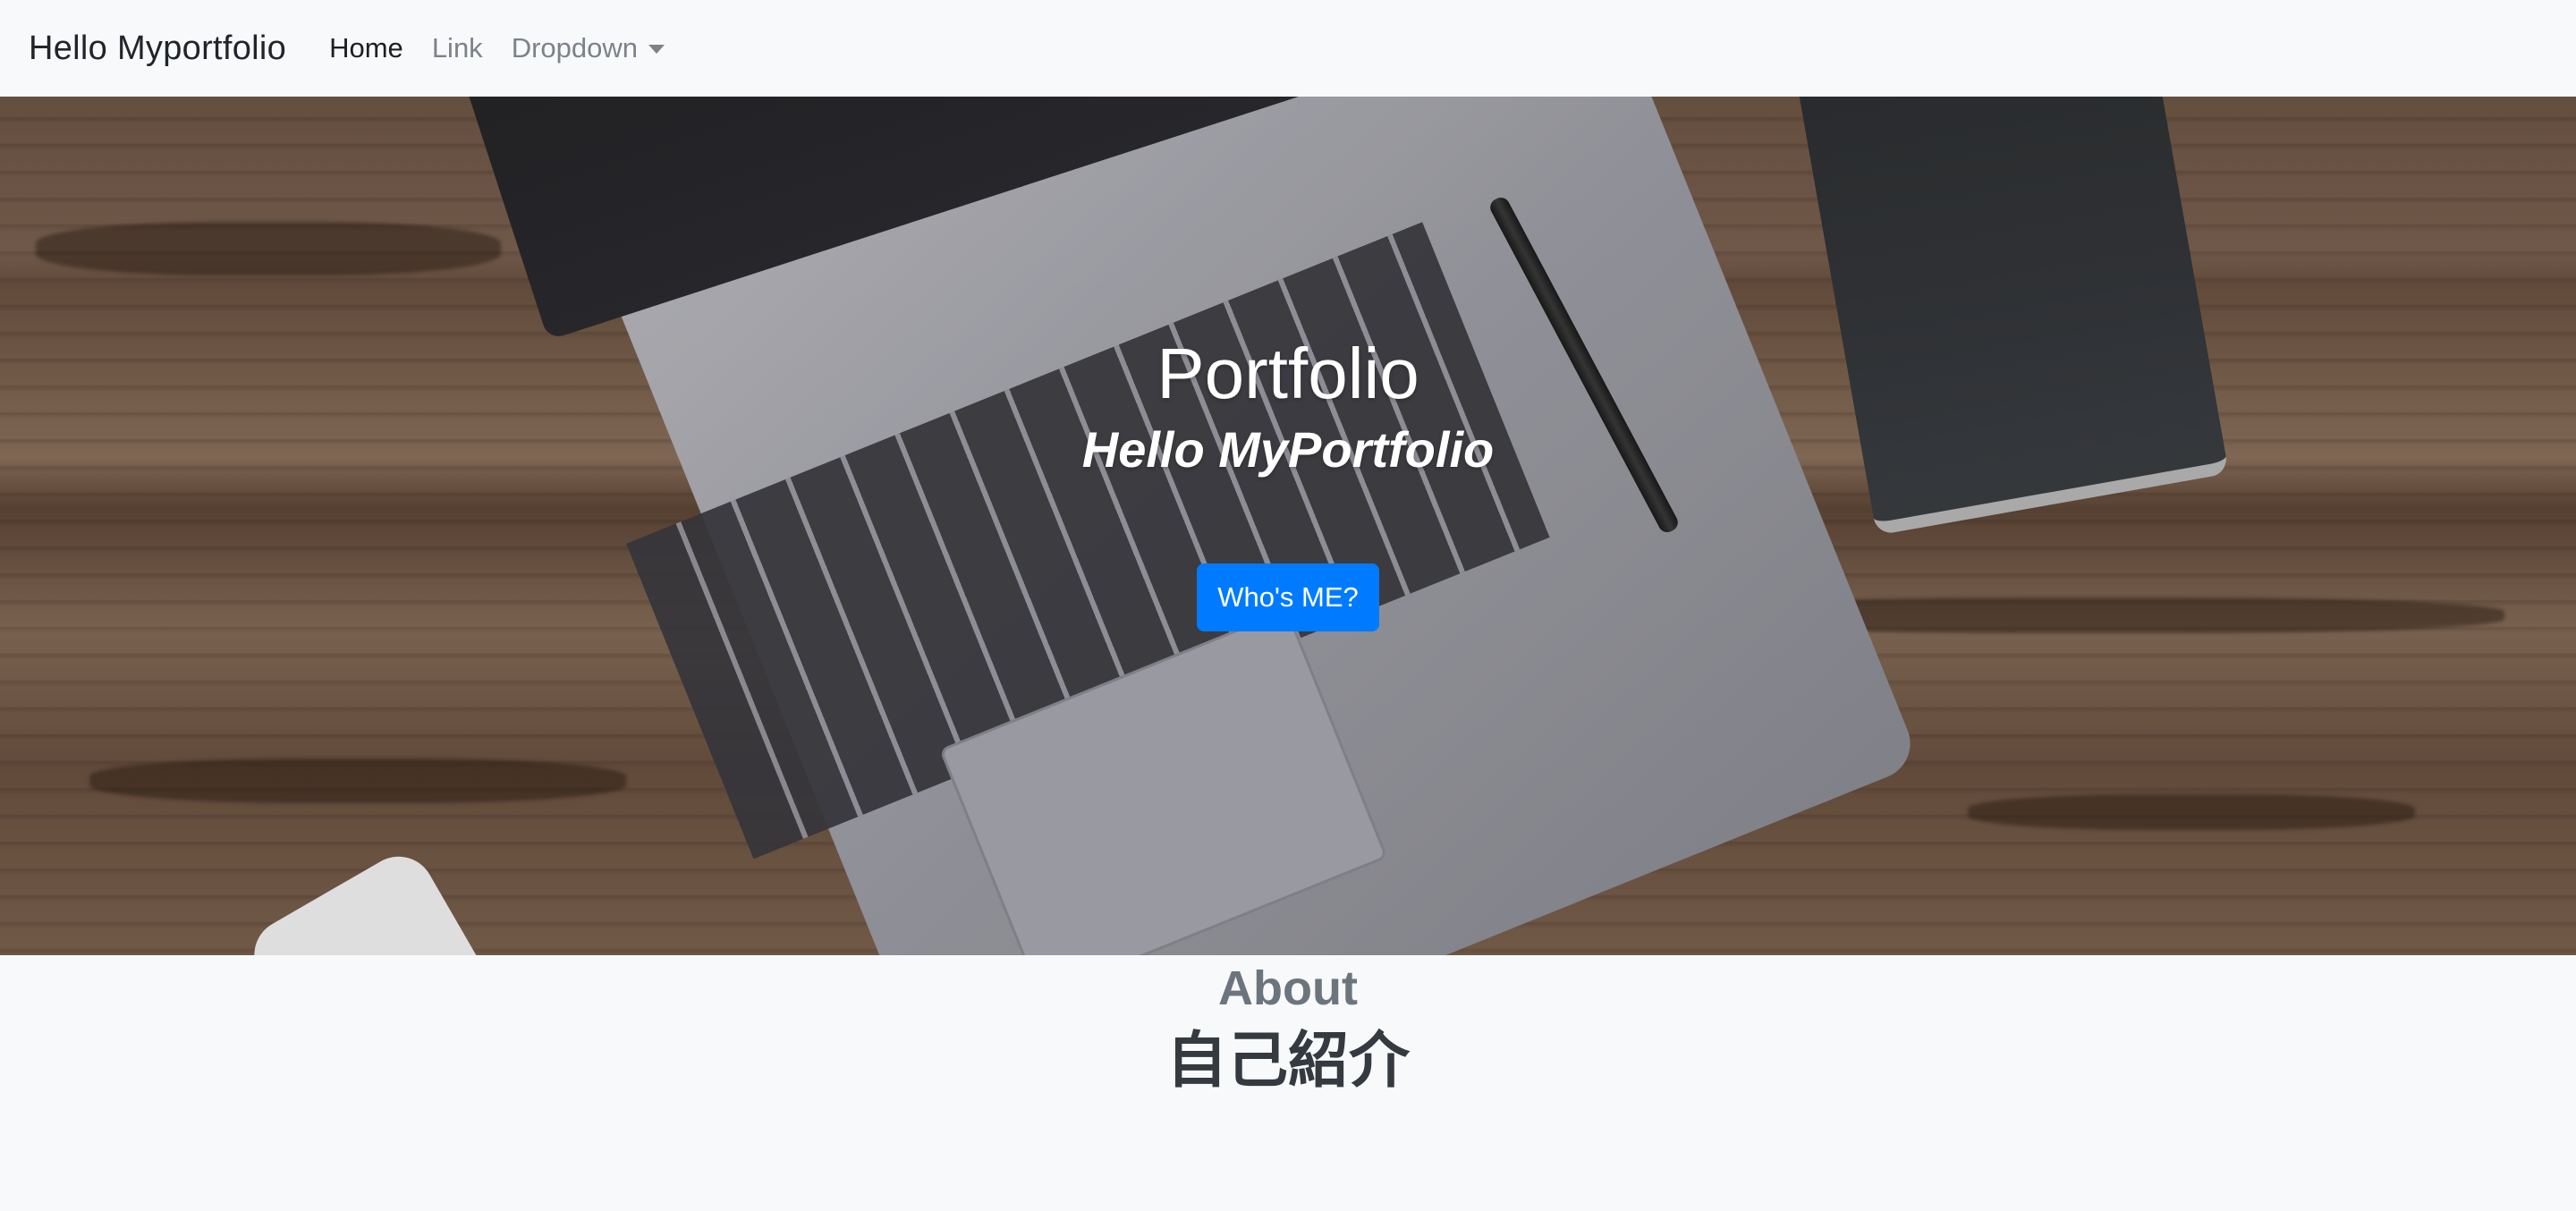 The width and height of the screenshot is (2576, 1211). What do you see at coordinates (366, 48) in the screenshot?
I see `nav-link-home: Home` at bounding box center [366, 48].